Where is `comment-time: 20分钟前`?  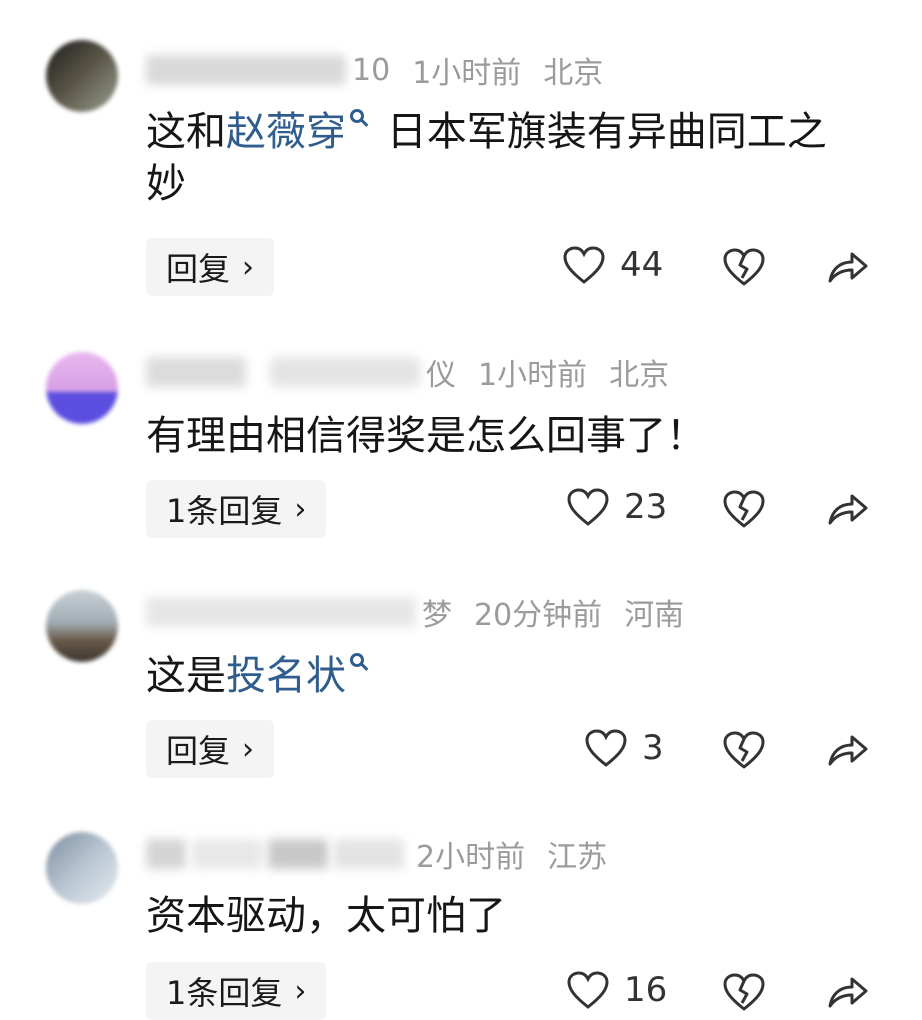 comment-time: 20分钟前 is located at coordinates (538, 615).